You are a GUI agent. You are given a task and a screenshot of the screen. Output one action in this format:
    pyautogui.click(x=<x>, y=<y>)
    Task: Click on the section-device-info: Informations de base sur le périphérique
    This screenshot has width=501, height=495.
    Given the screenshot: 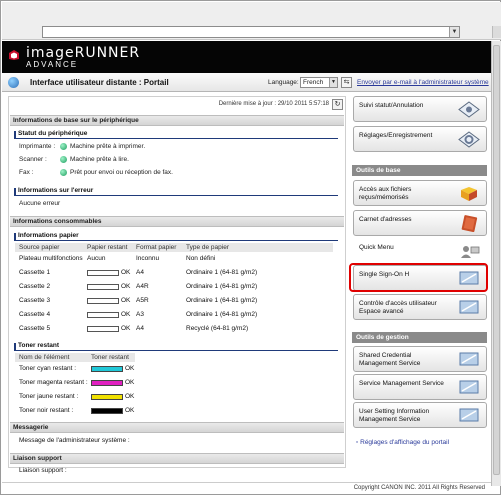 What is the action you would take?
    pyautogui.click(x=177, y=120)
    